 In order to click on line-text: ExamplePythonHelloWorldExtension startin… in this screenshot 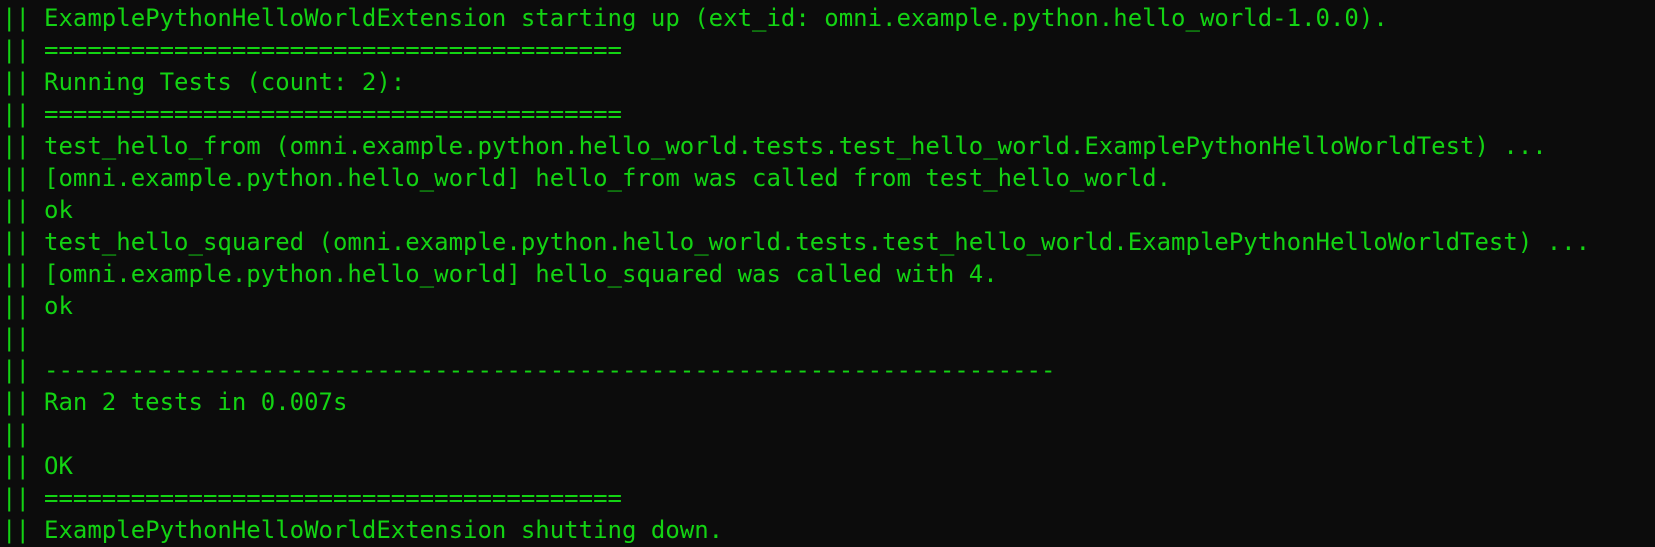, I will do `click(716, 18)`.